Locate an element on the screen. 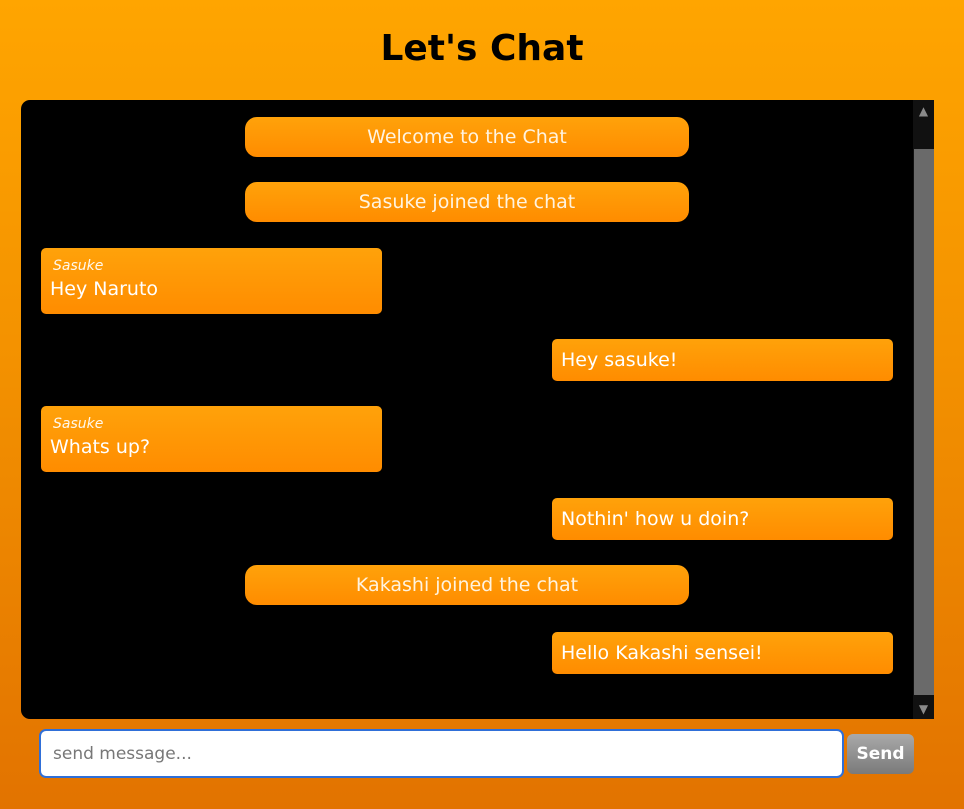 The height and width of the screenshot is (809, 964). outgoing-message: Hello Kakashi sensei! is located at coordinates (722, 653).